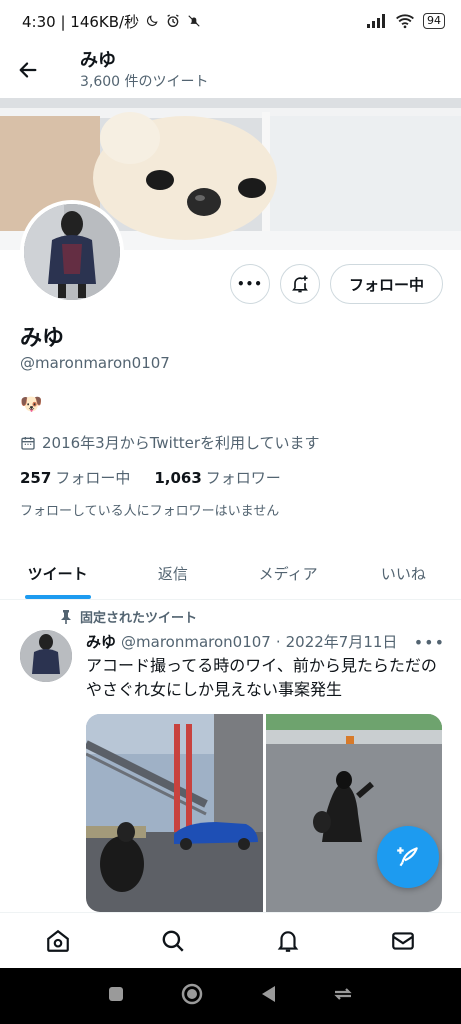 This screenshot has height=1024, width=461. I want to click on recents-button, so click(116, 996).